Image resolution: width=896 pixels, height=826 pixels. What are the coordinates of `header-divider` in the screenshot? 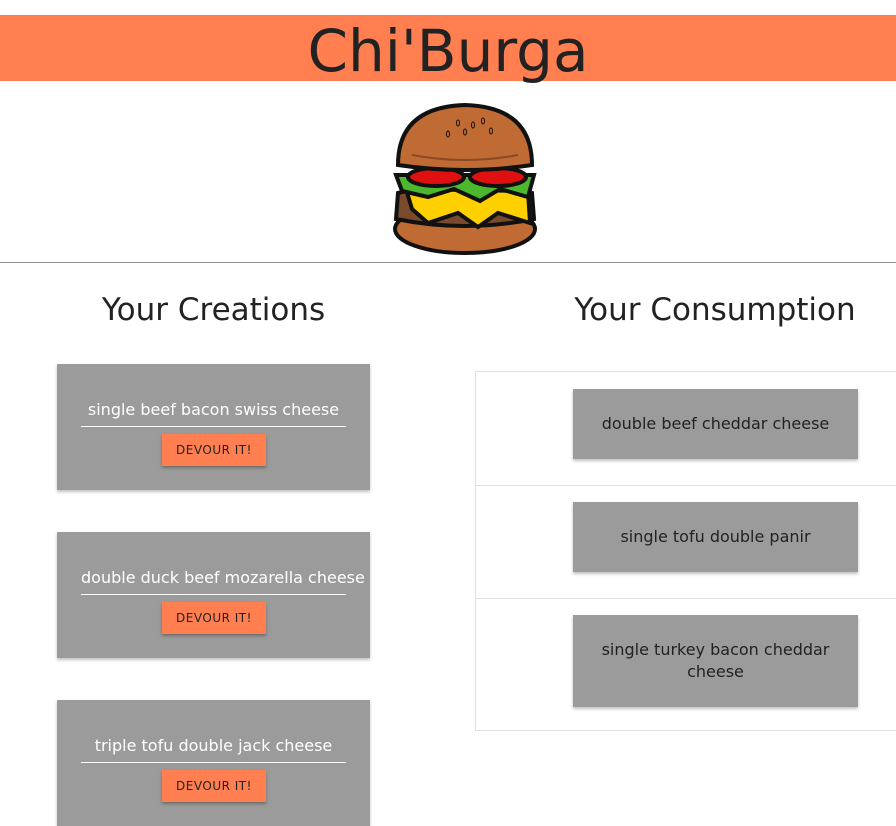 It's located at (448, 262).